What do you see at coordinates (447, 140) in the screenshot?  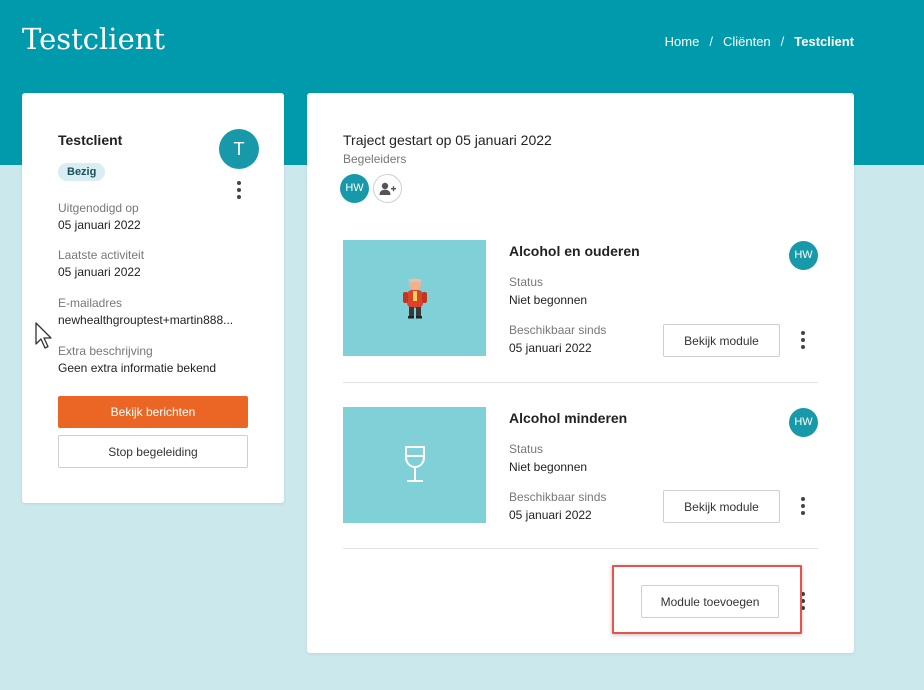 I see `traject-title: Traject gestart op 05 januari 2022` at bounding box center [447, 140].